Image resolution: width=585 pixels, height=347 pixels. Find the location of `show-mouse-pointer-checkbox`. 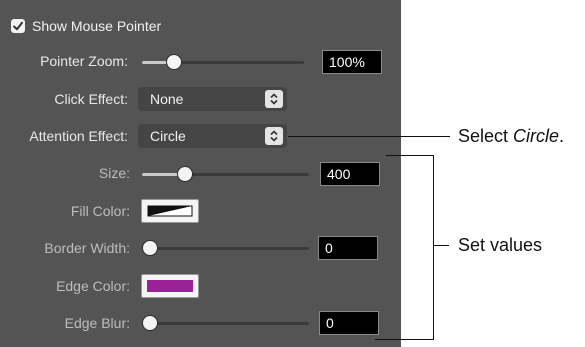

show-mouse-pointer-checkbox is located at coordinates (18, 26).